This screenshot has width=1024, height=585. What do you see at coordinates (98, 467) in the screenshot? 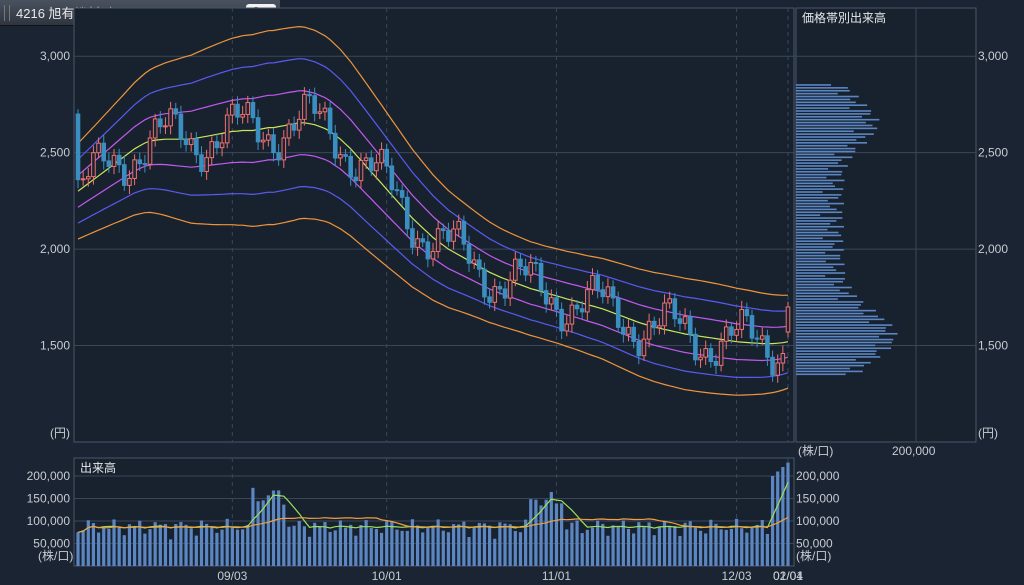
I see `volume-panel-title: 出来高` at bounding box center [98, 467].